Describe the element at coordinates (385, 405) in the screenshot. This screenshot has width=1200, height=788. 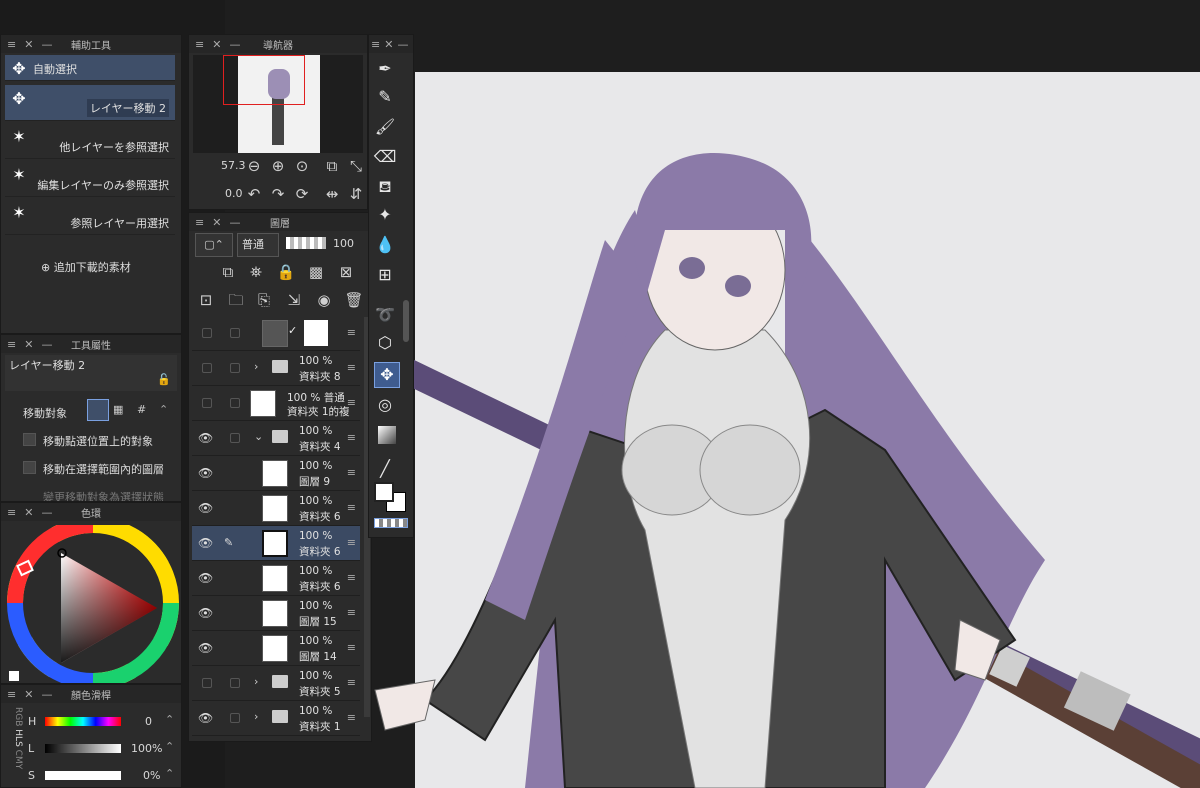
I see `auto-select-icon: ◎` at that location.